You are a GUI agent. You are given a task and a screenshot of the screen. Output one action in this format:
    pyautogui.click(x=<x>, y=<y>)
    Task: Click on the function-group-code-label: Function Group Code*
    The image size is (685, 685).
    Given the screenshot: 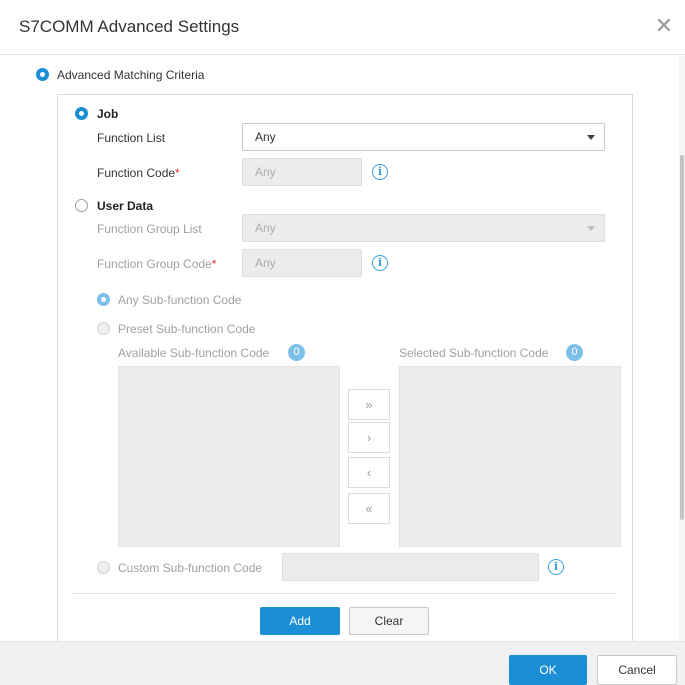 What is the action you would take?
    pyautogui.click(x=157, y=264)
    